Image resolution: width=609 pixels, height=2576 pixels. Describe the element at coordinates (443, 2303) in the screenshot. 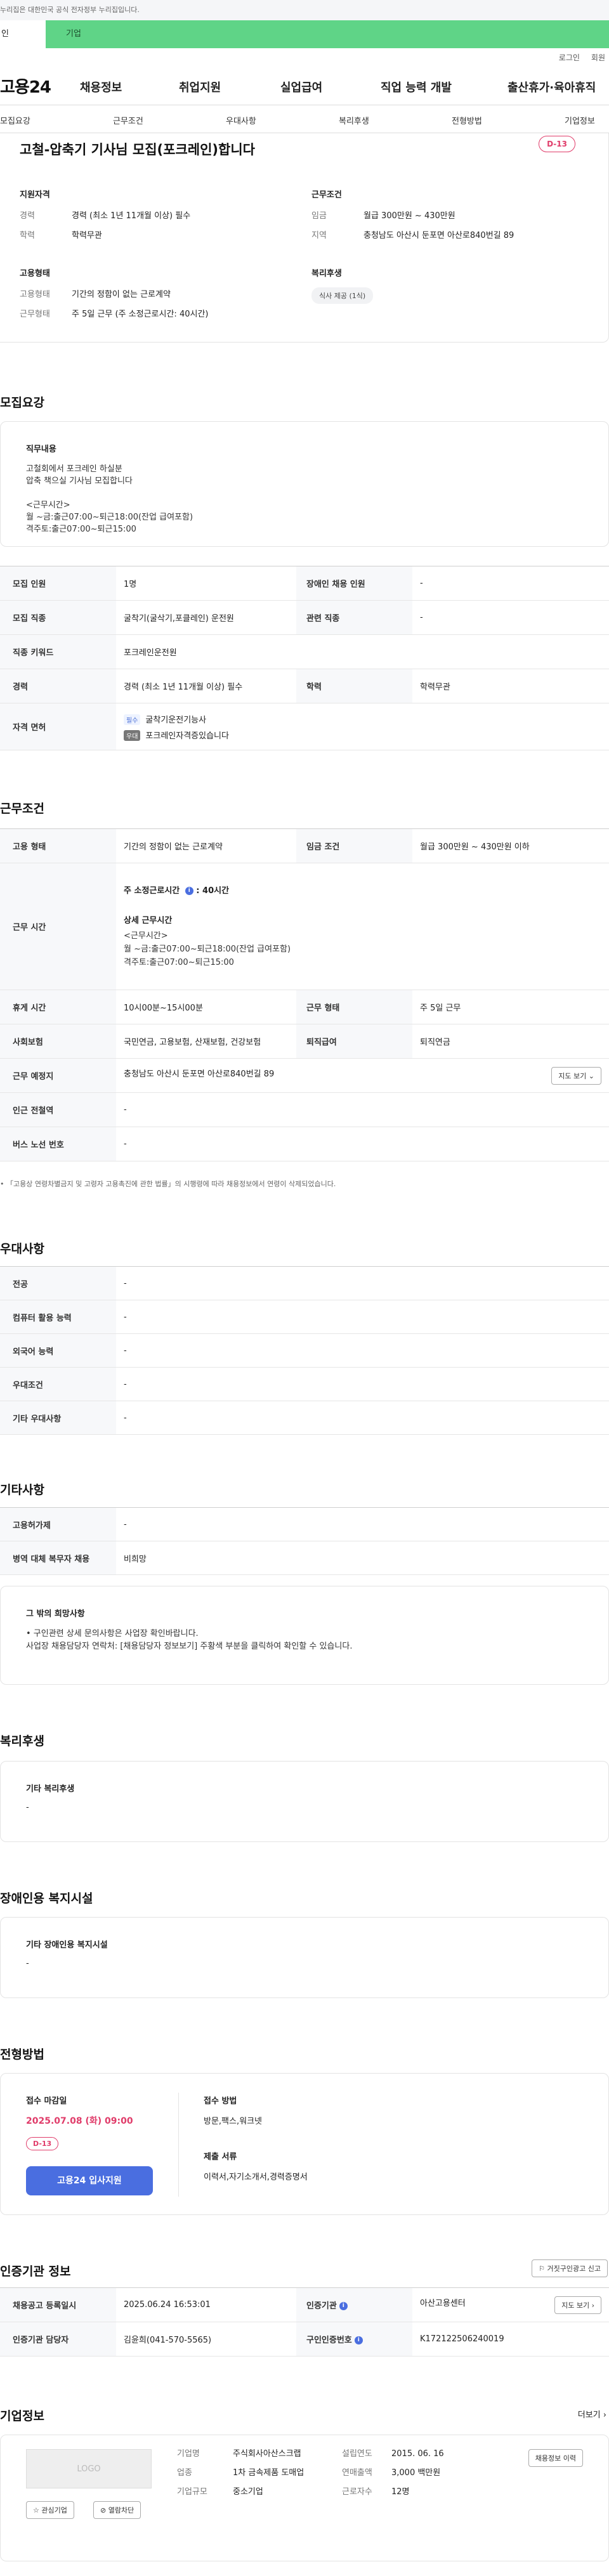

I see `cert-agency-value: 아산고용센터` at that location.